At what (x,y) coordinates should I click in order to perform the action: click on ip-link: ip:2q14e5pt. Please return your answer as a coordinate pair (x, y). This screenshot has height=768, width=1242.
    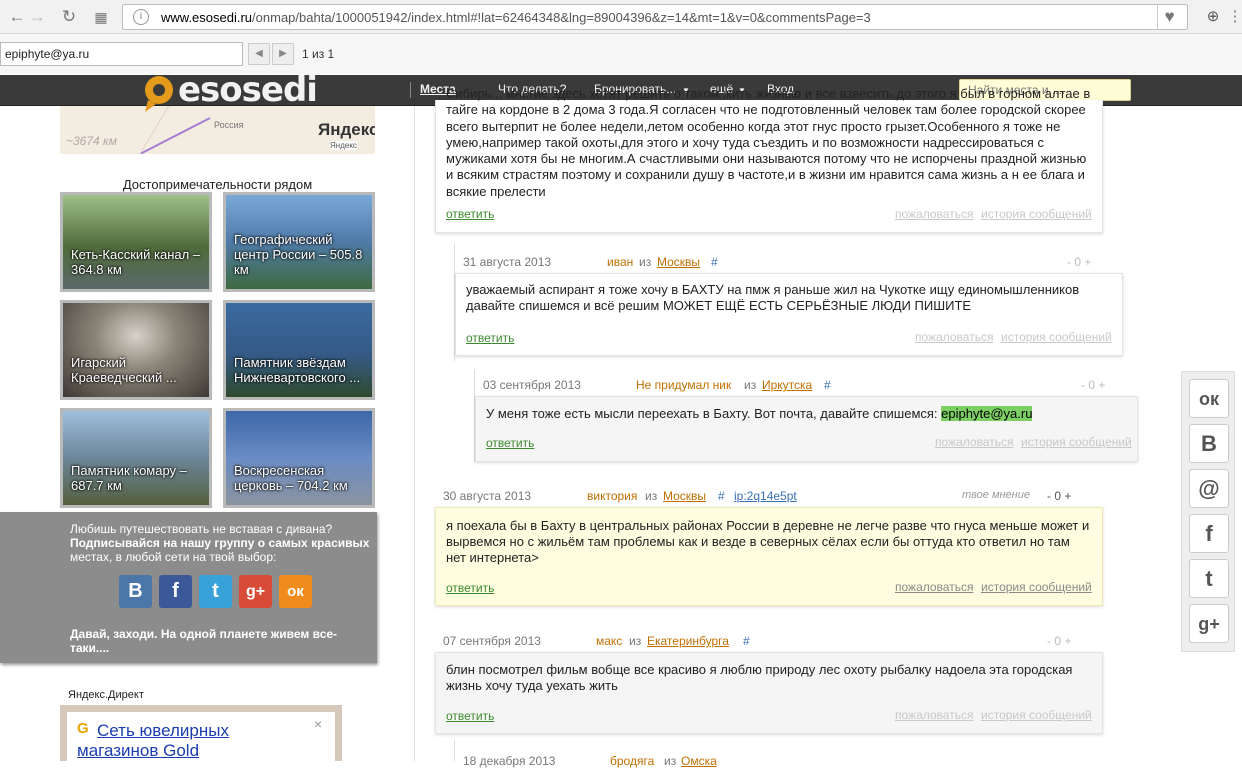
    Looking at the image, I should click on (765, 496).